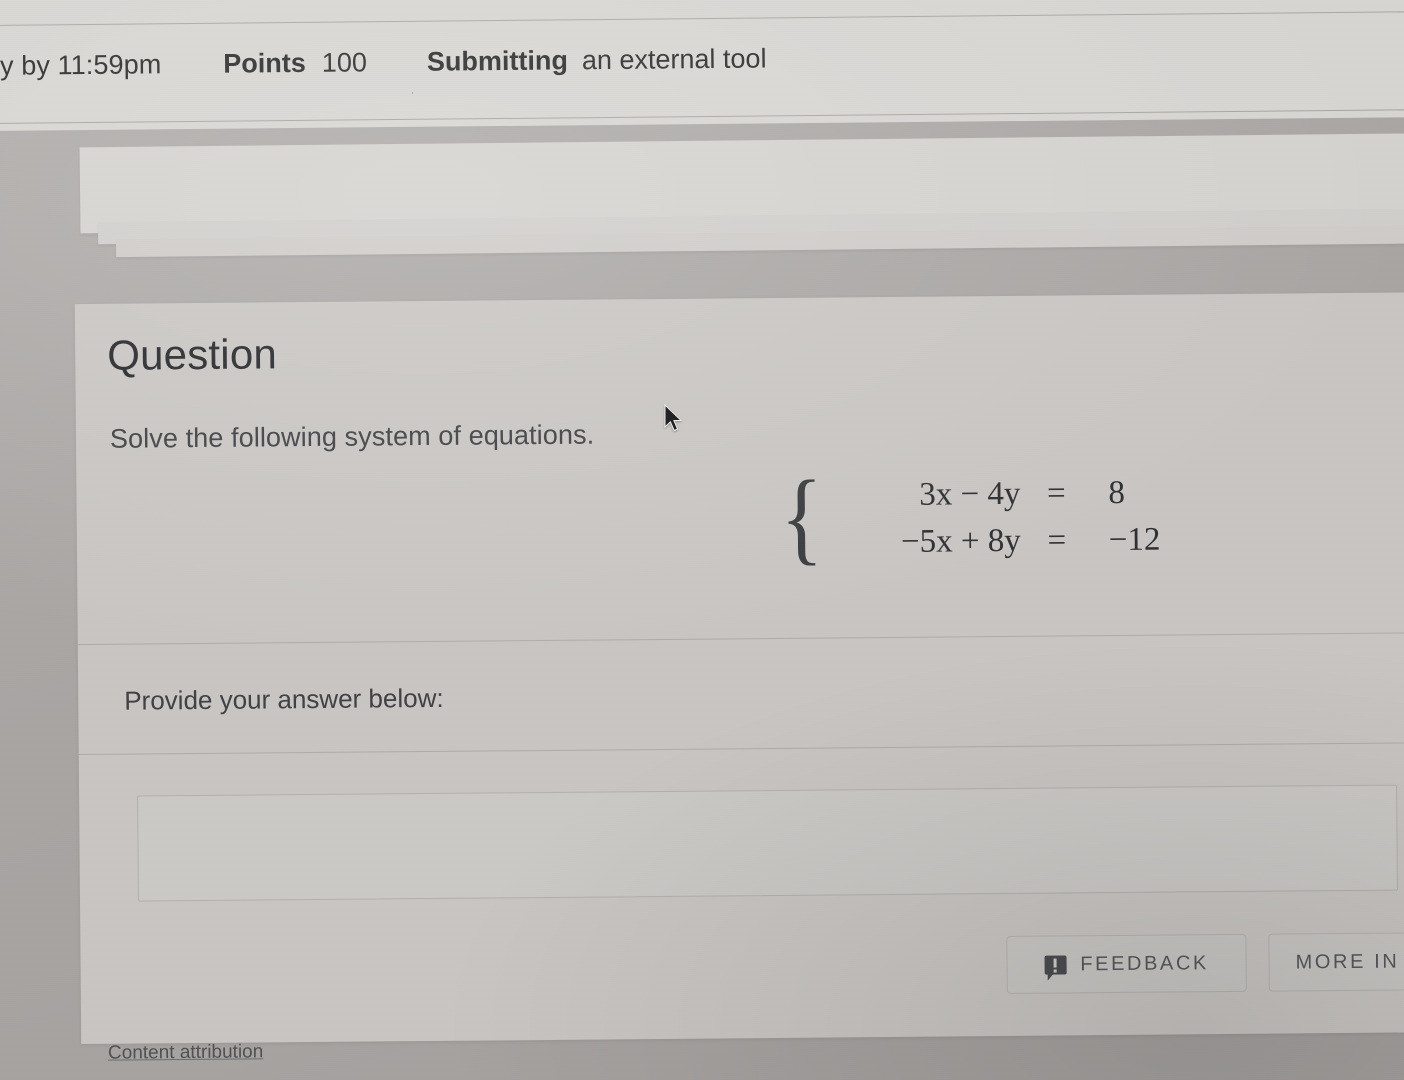 Image resolution: width=1404 pixels, height=1080 pixels. I want to click on equation-row: −5x + 8y = −12, so click(999, 542).